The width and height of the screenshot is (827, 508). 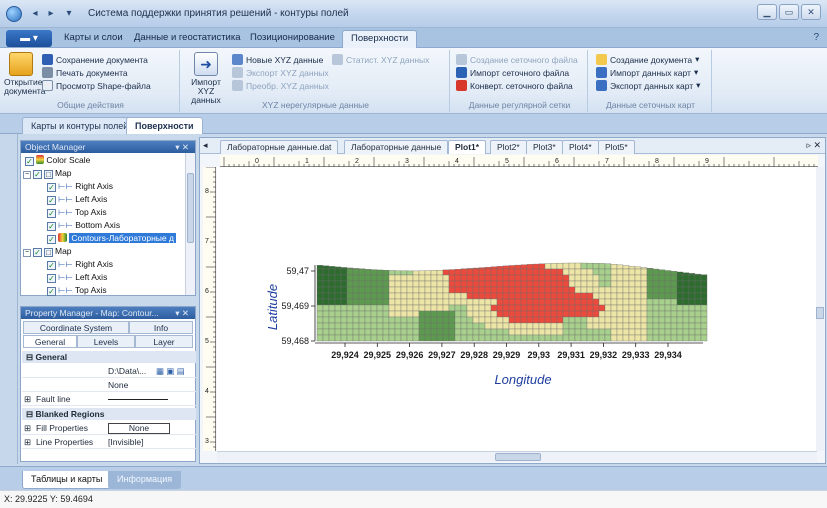 What do you see at coordinates (109, 442) in the screenshot?
I see `prop-row-line: ⊞ Line Properties [Invisible]` at bounding box center [109, 442].